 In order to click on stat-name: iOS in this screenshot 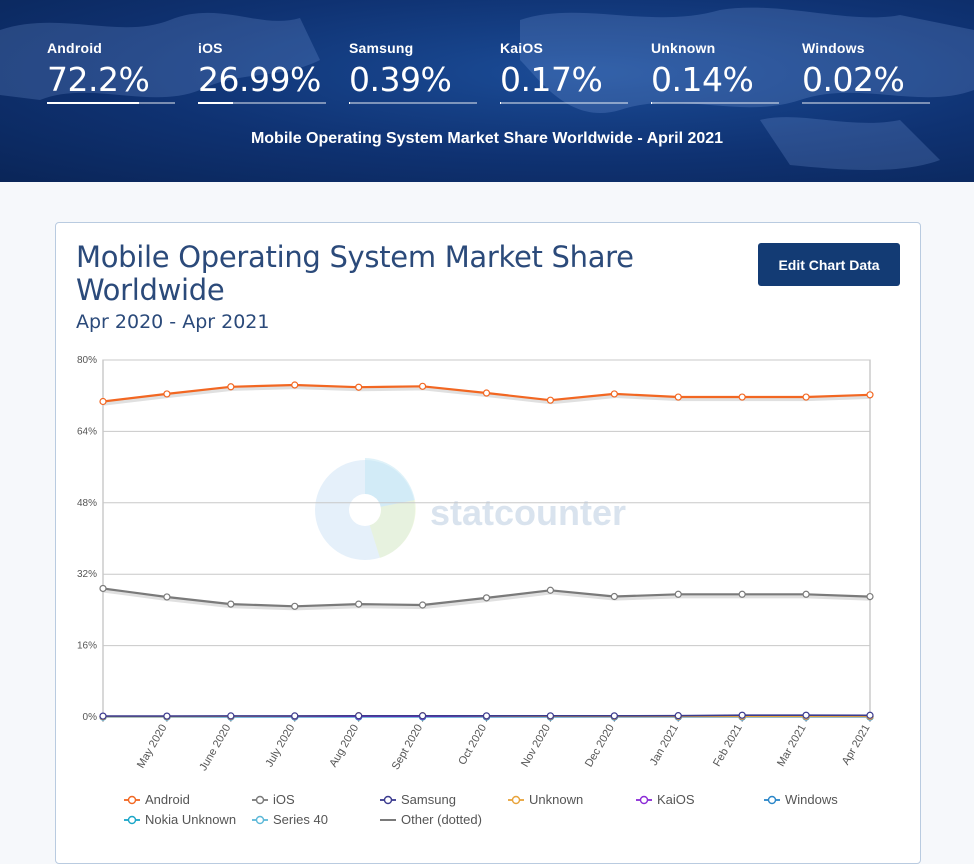, I will do `click(262, 48)`.